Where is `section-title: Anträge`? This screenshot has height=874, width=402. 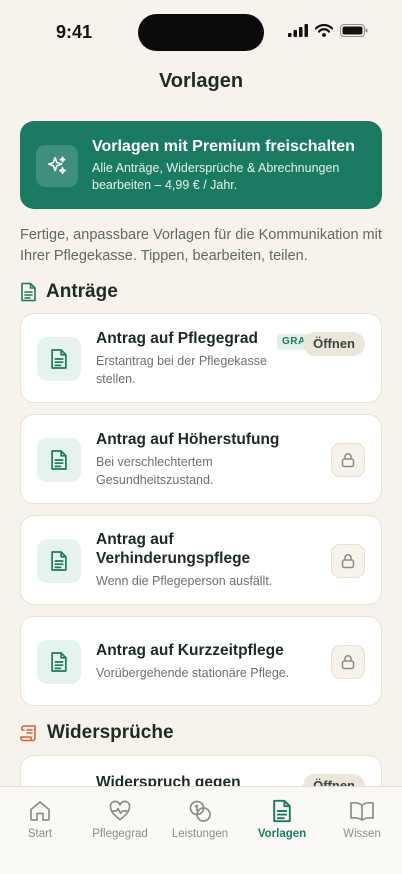
section-title: Anträge is located at coordinates (82, 291).